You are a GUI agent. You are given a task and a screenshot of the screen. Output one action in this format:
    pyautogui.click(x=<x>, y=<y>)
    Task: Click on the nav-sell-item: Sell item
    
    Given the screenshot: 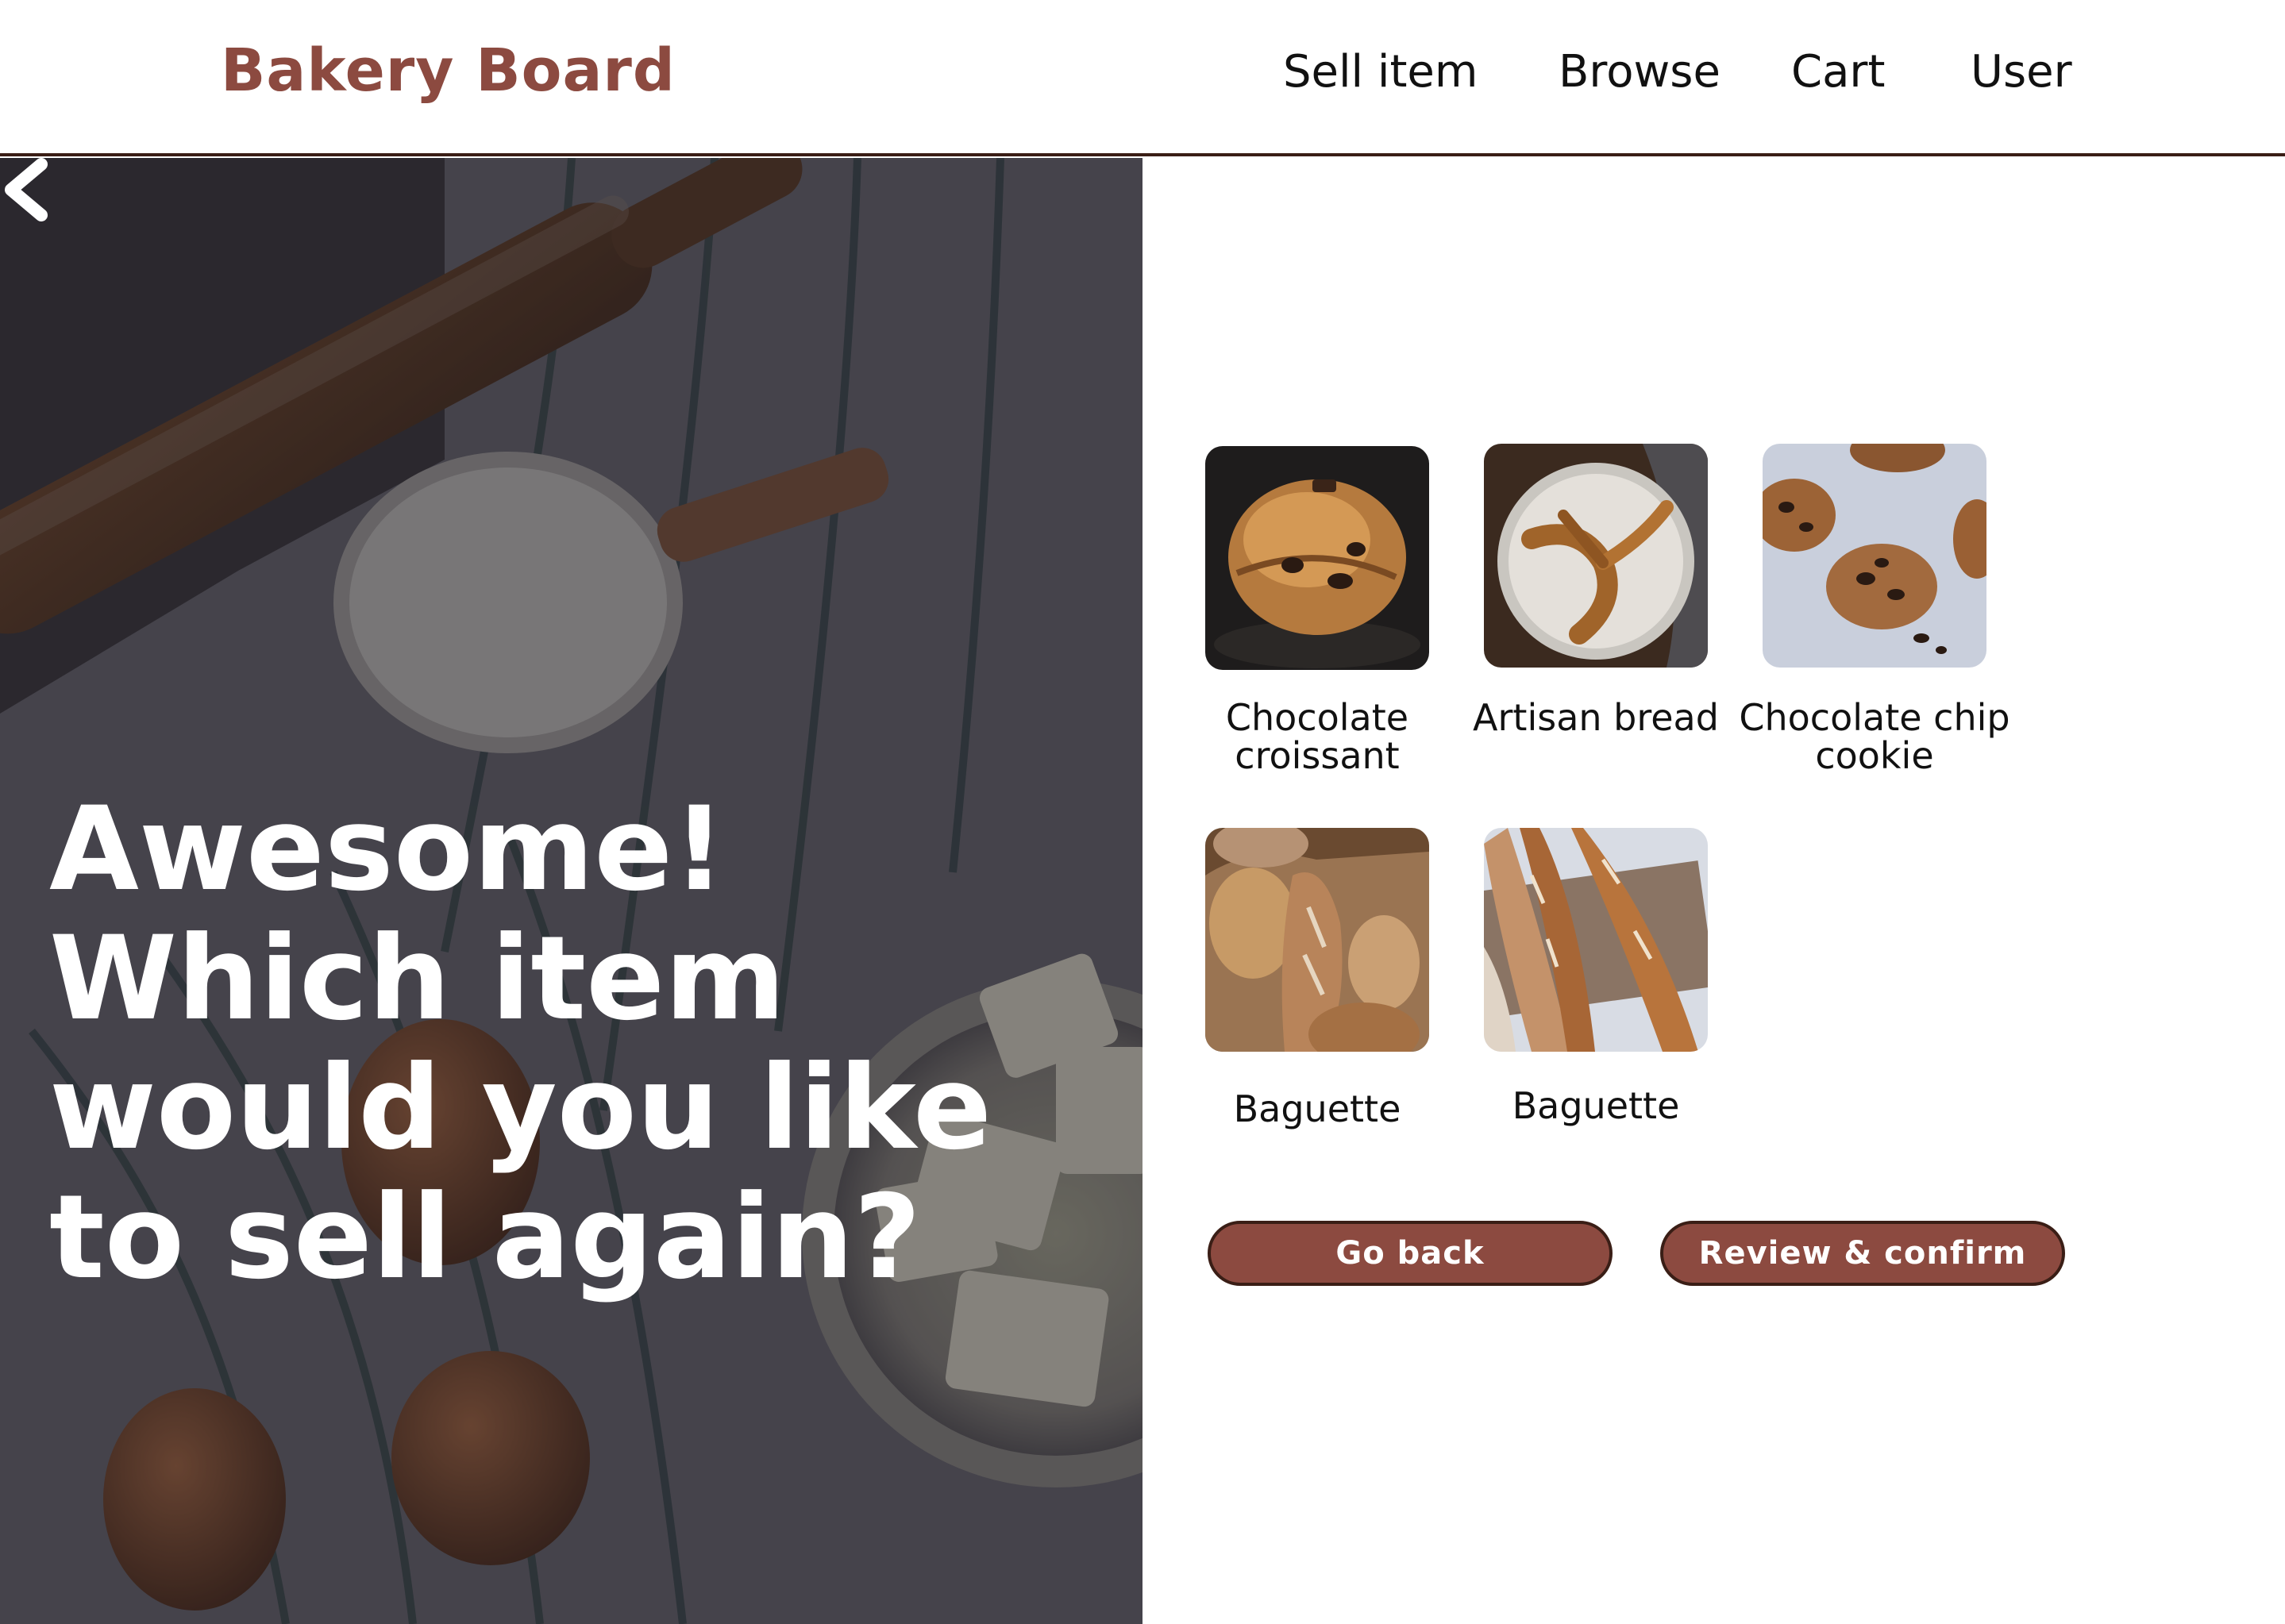 What is the action you would take?
    pyautogui.click(x=1380, y=72)
    